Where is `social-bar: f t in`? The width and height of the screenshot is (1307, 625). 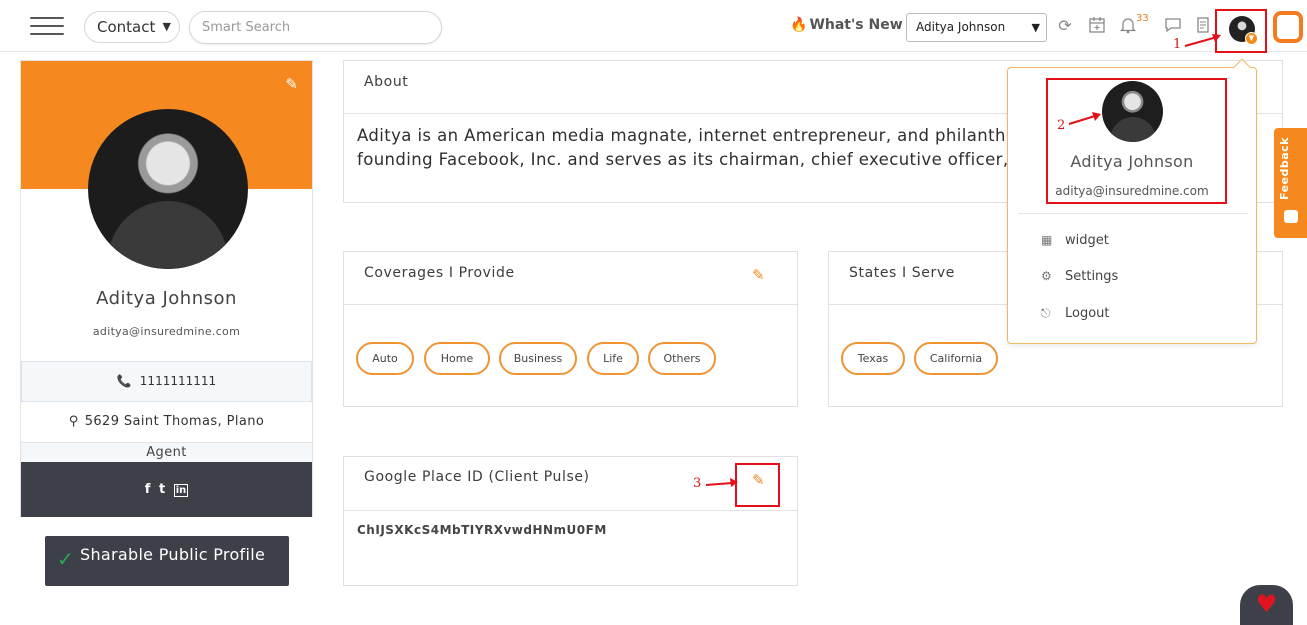 social-bar: f t in is located at coordinates (166, 489).